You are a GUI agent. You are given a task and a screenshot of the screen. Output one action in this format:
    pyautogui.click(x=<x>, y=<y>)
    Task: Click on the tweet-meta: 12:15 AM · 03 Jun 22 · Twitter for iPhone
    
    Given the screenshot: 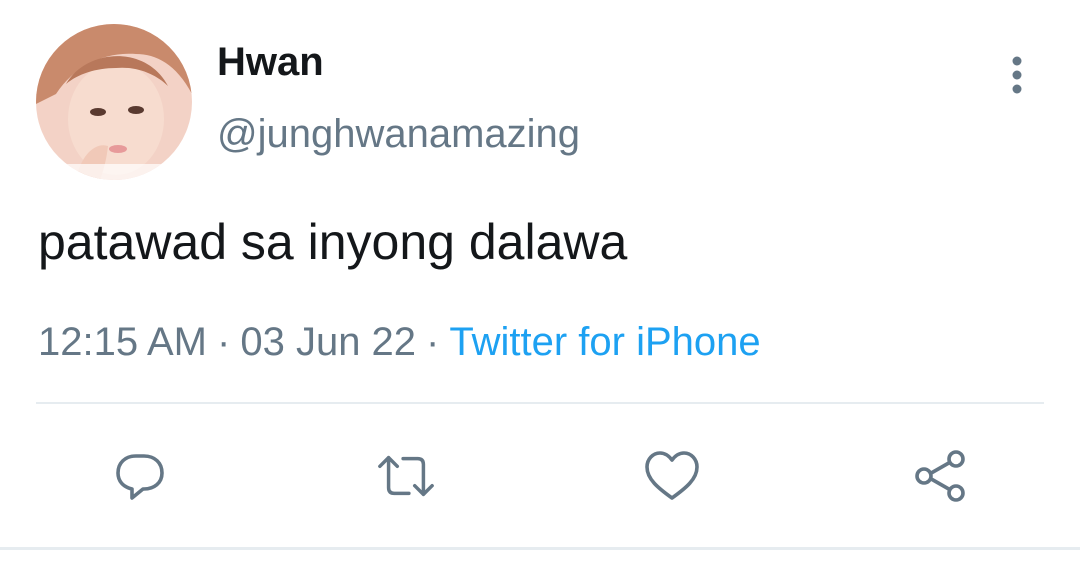 What is the action you would take?
    pyautogui.click(x=399, y=342)
    